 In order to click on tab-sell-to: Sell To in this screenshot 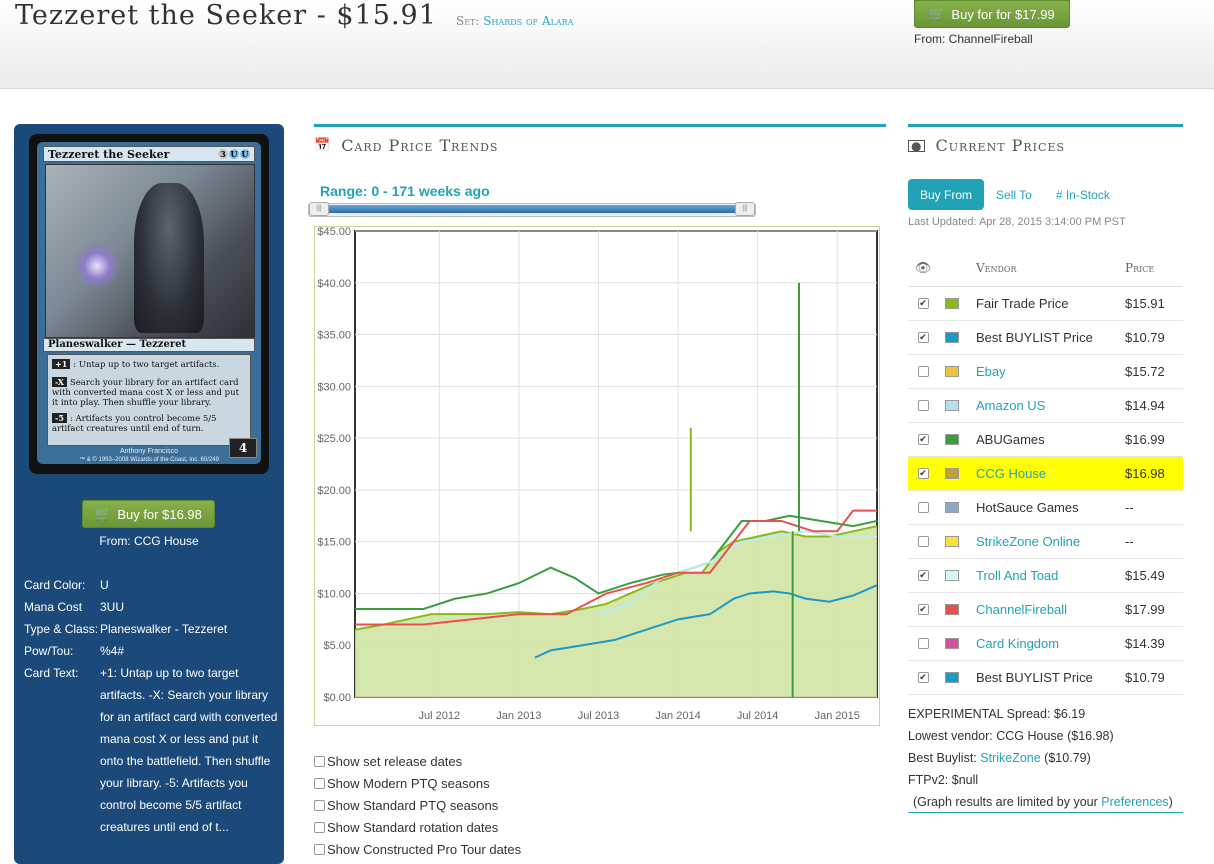, I will do `click(1014, 194)`.